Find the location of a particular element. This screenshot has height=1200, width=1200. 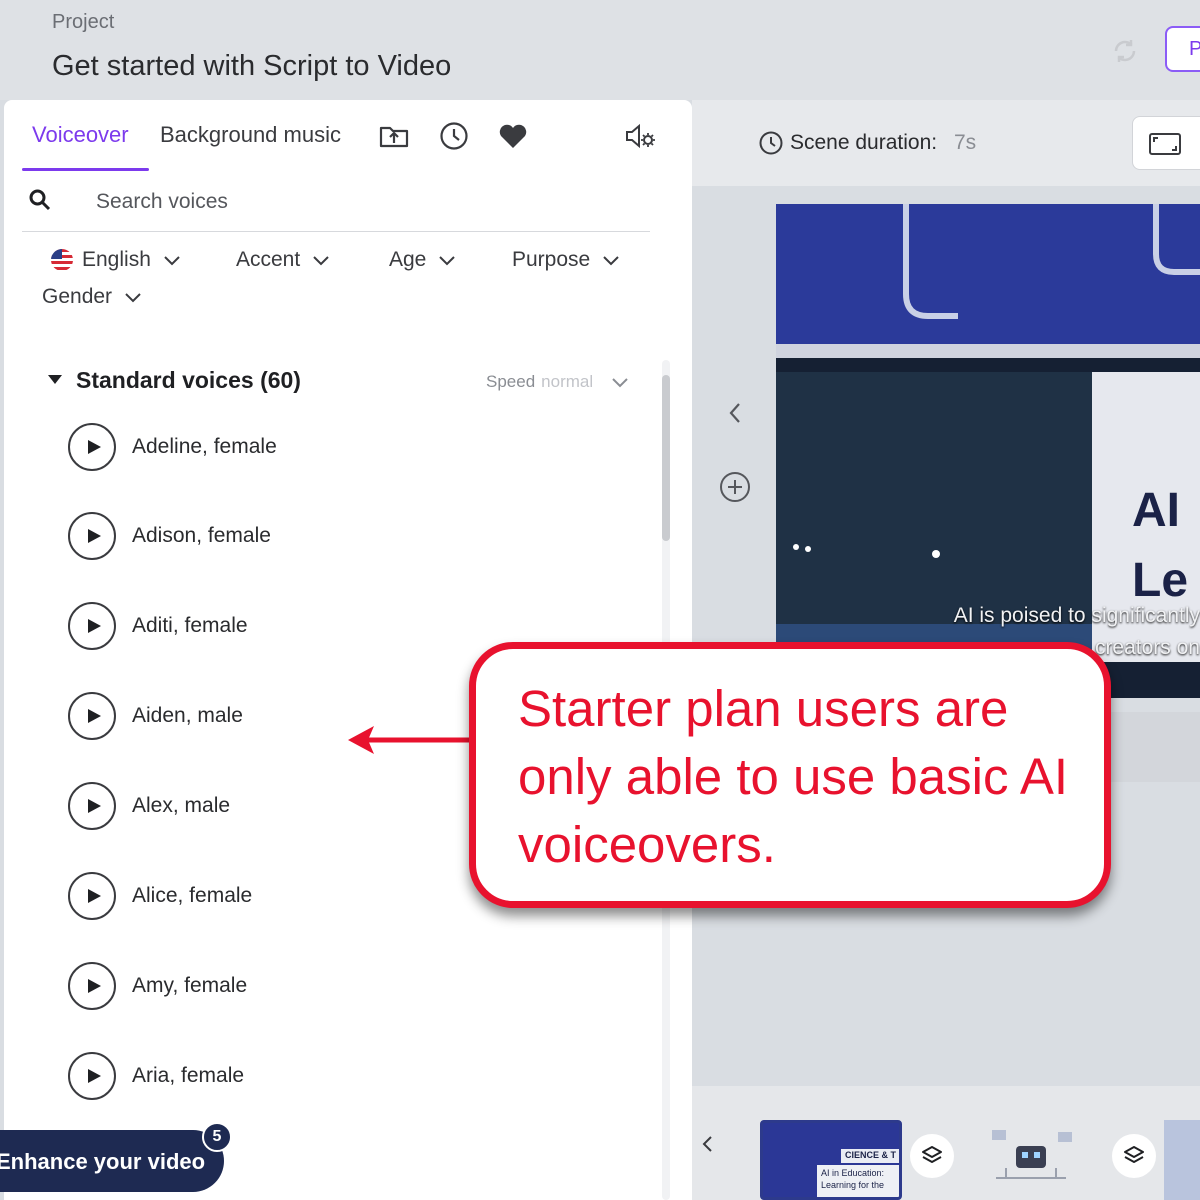

voice-name: Aria, female is located at coordinates (188, 1075).